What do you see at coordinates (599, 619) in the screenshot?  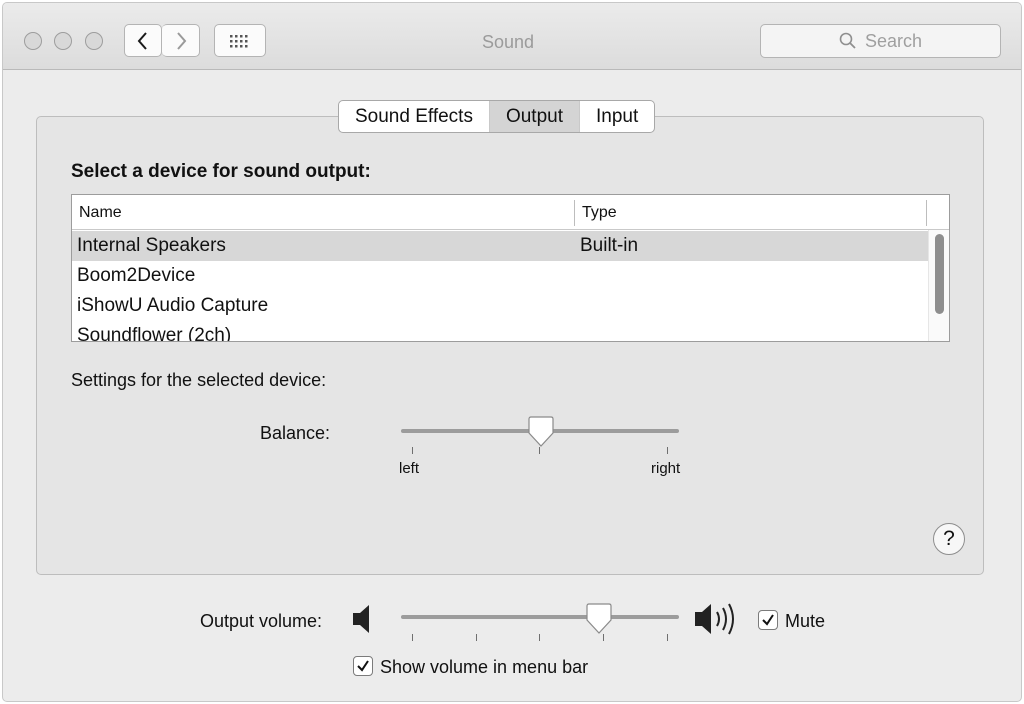 I see `volume-slider-thumb` at bounding box center [599, 619].